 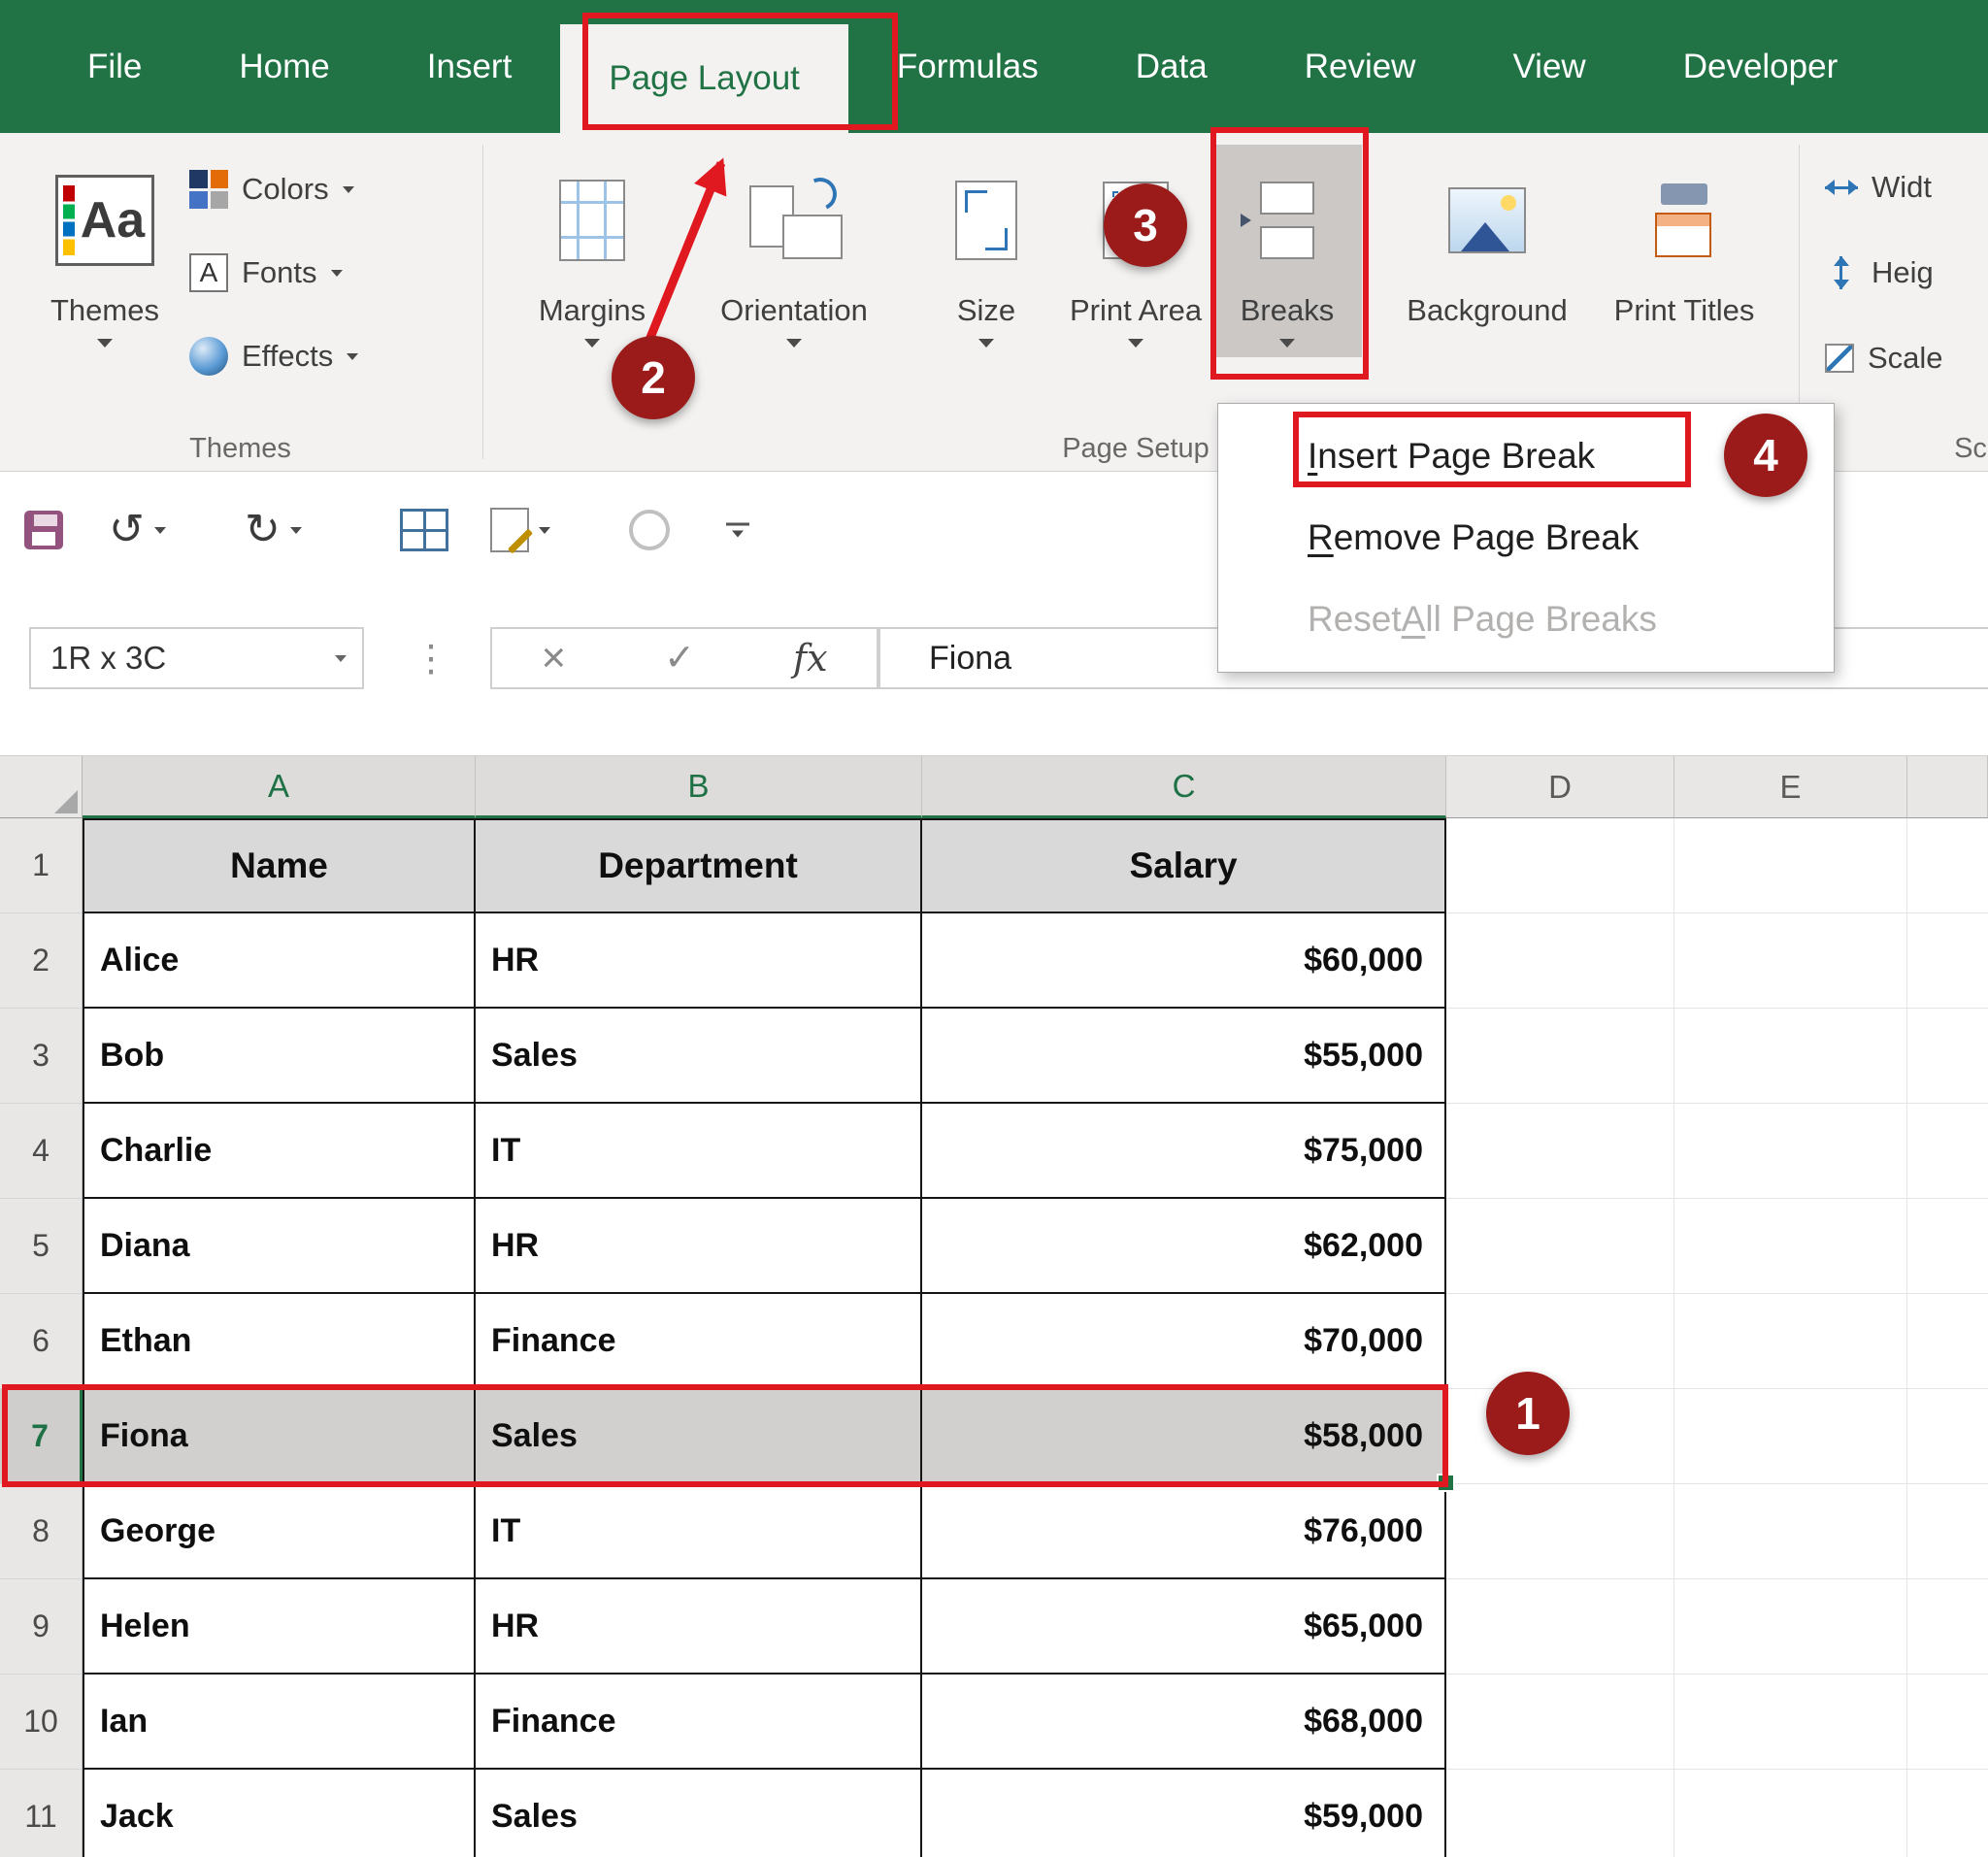 I want to click on cell-d2, so click(x=1560, y=961).